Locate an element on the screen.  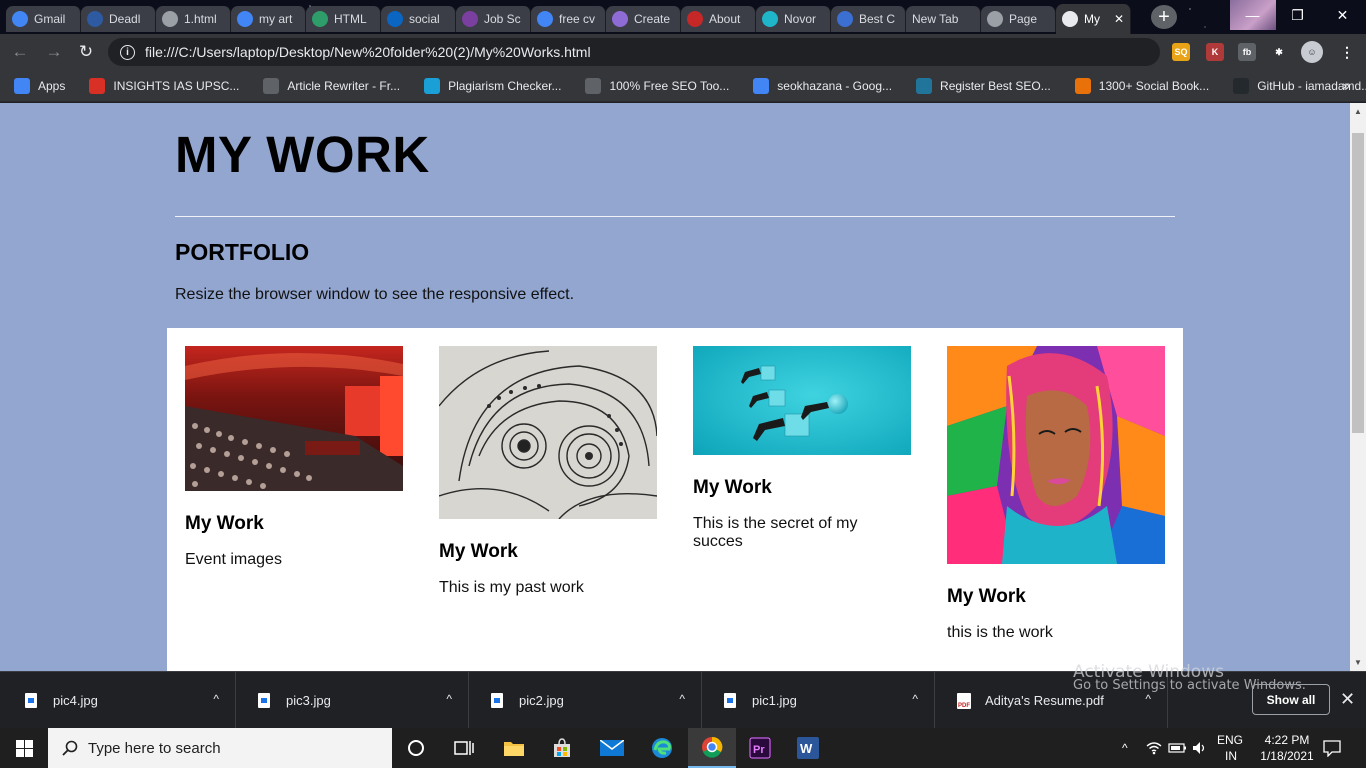
scroll-up-icon: ▲ is located at coordinates (1358, 111).